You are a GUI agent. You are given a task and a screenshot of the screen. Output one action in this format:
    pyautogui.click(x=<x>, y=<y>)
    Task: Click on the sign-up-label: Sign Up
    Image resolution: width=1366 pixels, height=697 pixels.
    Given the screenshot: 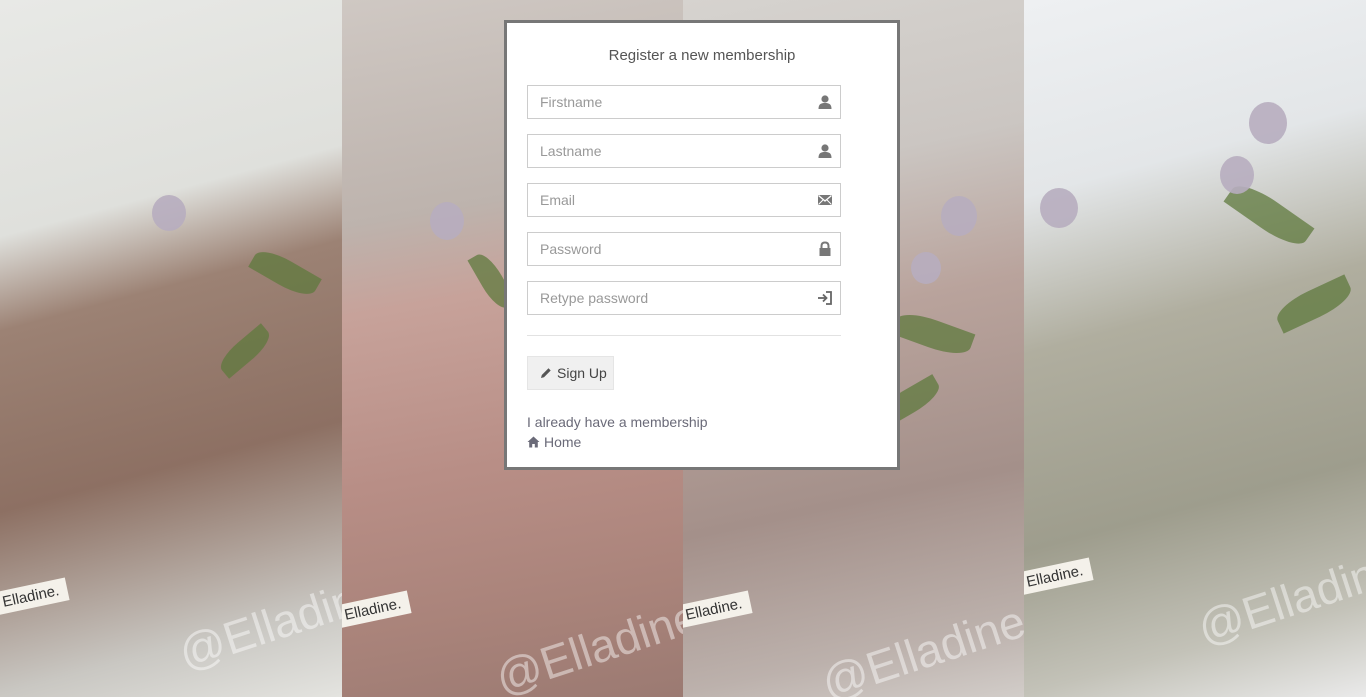 What is the action you would take?
    pyautogui.click(x=582, y=373)
    